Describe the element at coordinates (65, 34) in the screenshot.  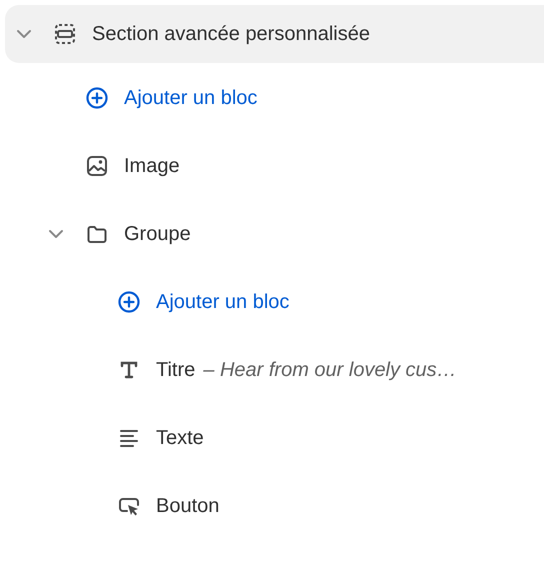
I see `dashed-rectangle-icon` at that location.